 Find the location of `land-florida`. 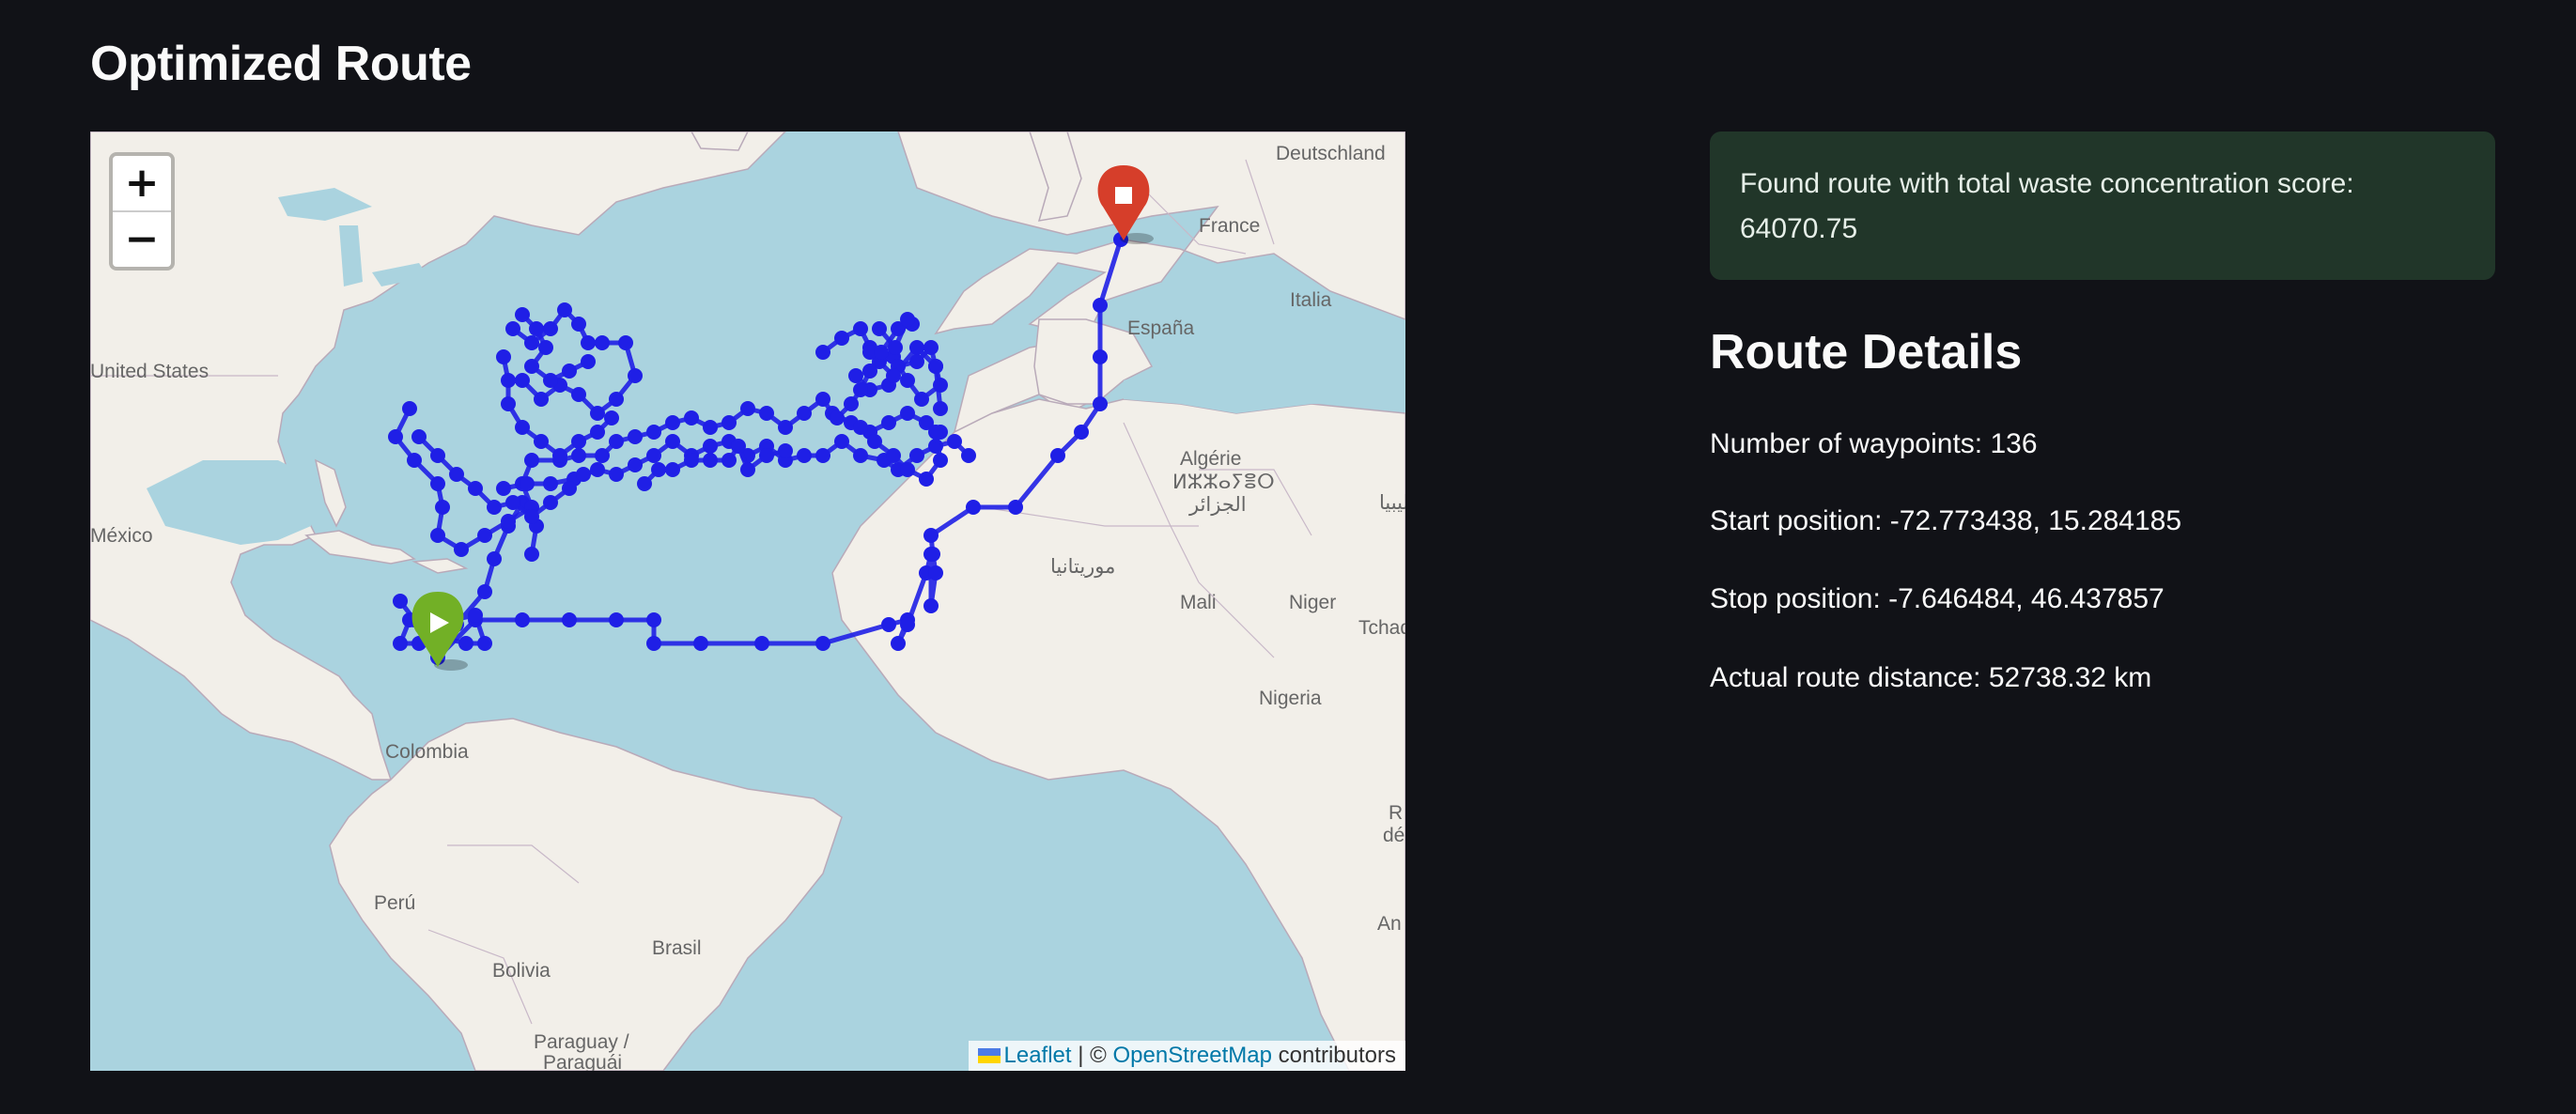

land-florida is located at coordinates (330, 493).